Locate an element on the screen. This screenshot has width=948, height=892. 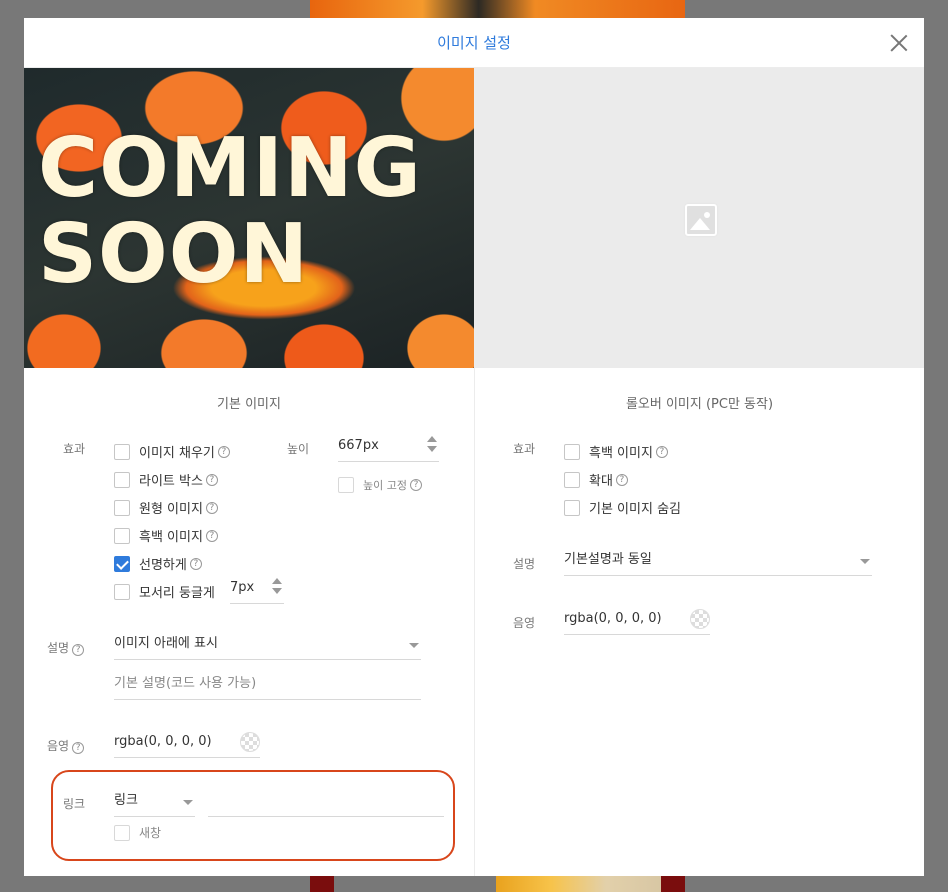
dialog-header: 이미지 설정 is located at coordinates (474, 43).